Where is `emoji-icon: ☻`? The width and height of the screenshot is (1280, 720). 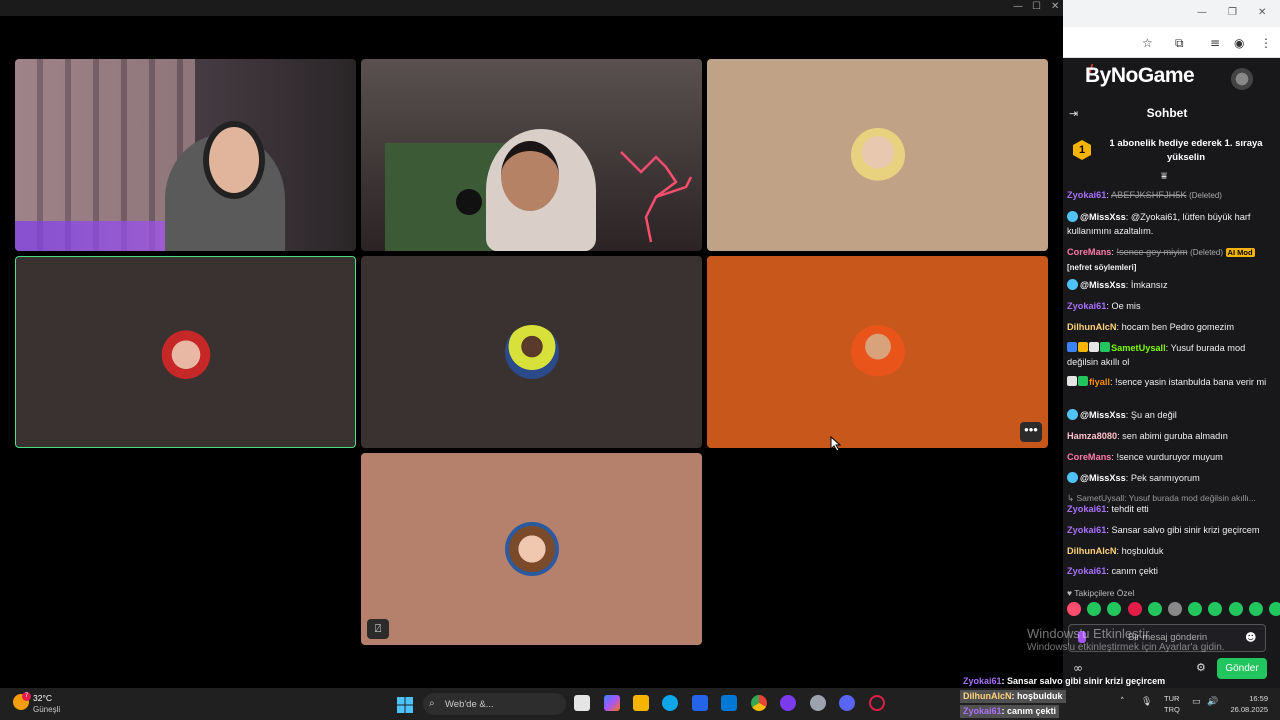 emoji-icon: ☻ is located at coordinates (1250, 637).